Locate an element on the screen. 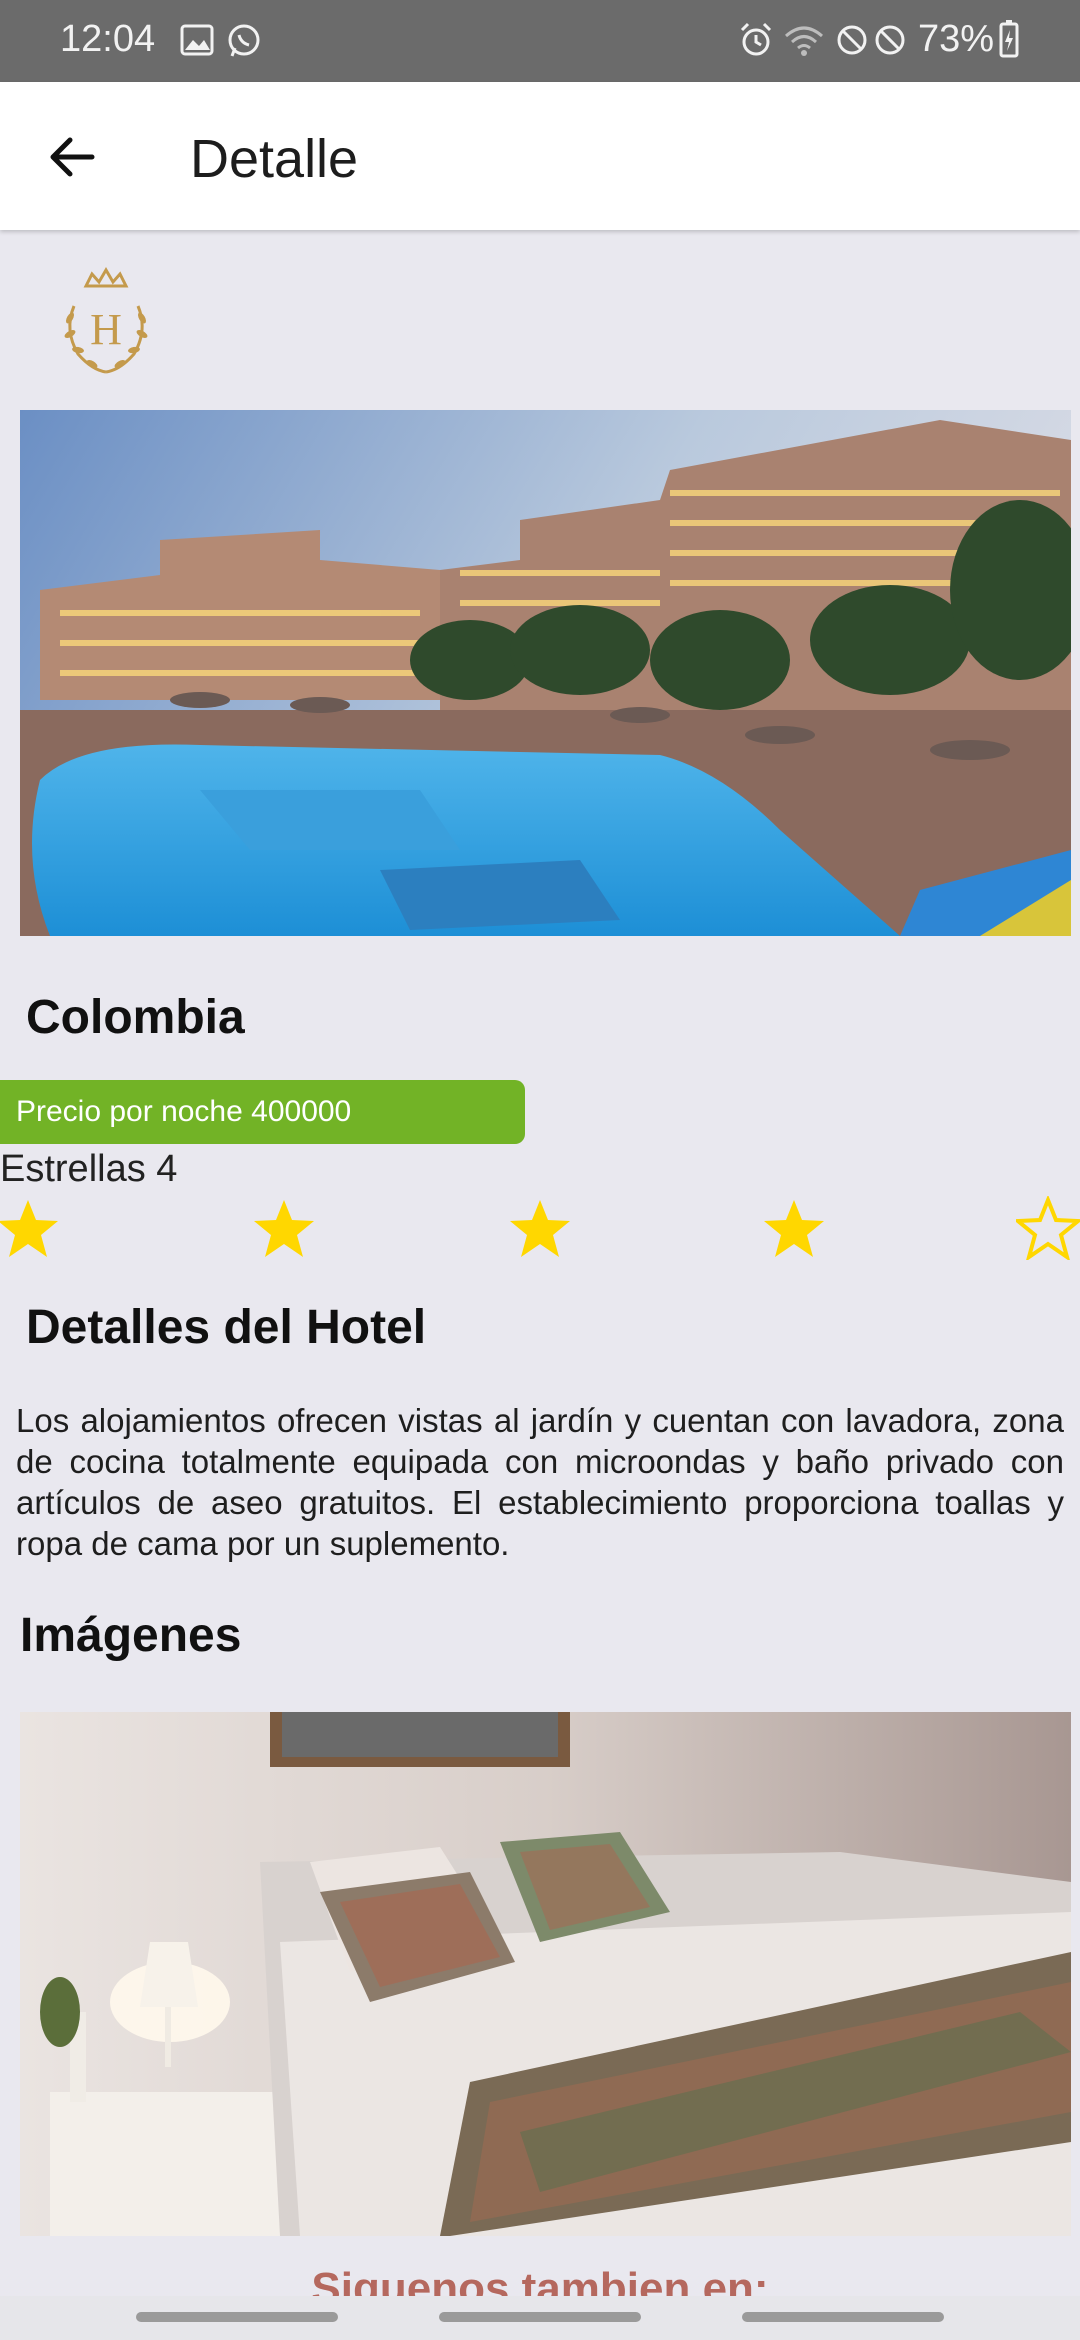 Image resolution: width=1080 pixels, height=2340 pixels. system-navigation-bar is located at coordinates (540, 2318).